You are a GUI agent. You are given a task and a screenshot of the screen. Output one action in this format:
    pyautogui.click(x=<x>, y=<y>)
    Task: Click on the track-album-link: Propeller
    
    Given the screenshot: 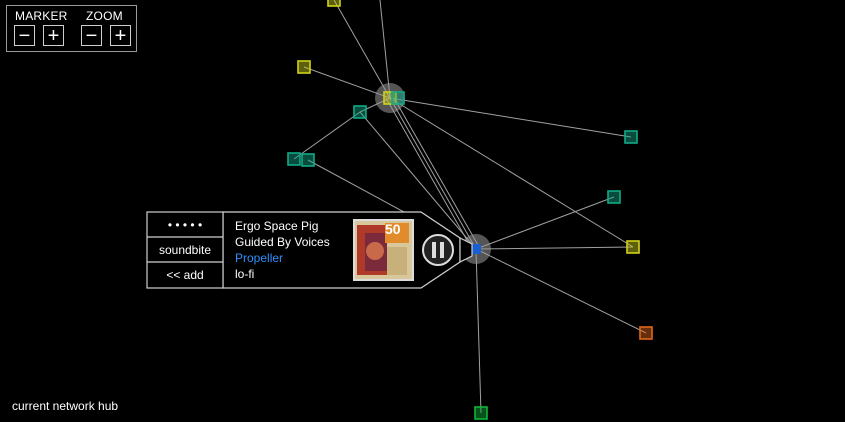 What is the action you would take?
    pyautogui.click(x=259, y=258)
    